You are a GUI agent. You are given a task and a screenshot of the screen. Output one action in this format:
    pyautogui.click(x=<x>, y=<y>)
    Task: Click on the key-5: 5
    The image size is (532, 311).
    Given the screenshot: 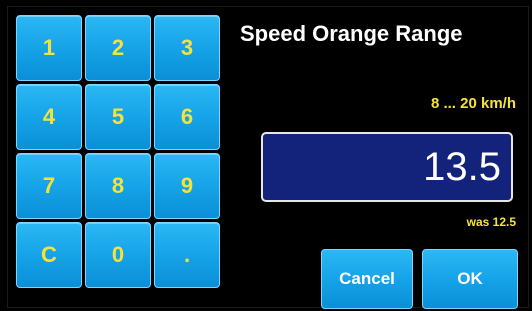 What is the action you would take?
    pyautogui.click(x=118, y=117)
    